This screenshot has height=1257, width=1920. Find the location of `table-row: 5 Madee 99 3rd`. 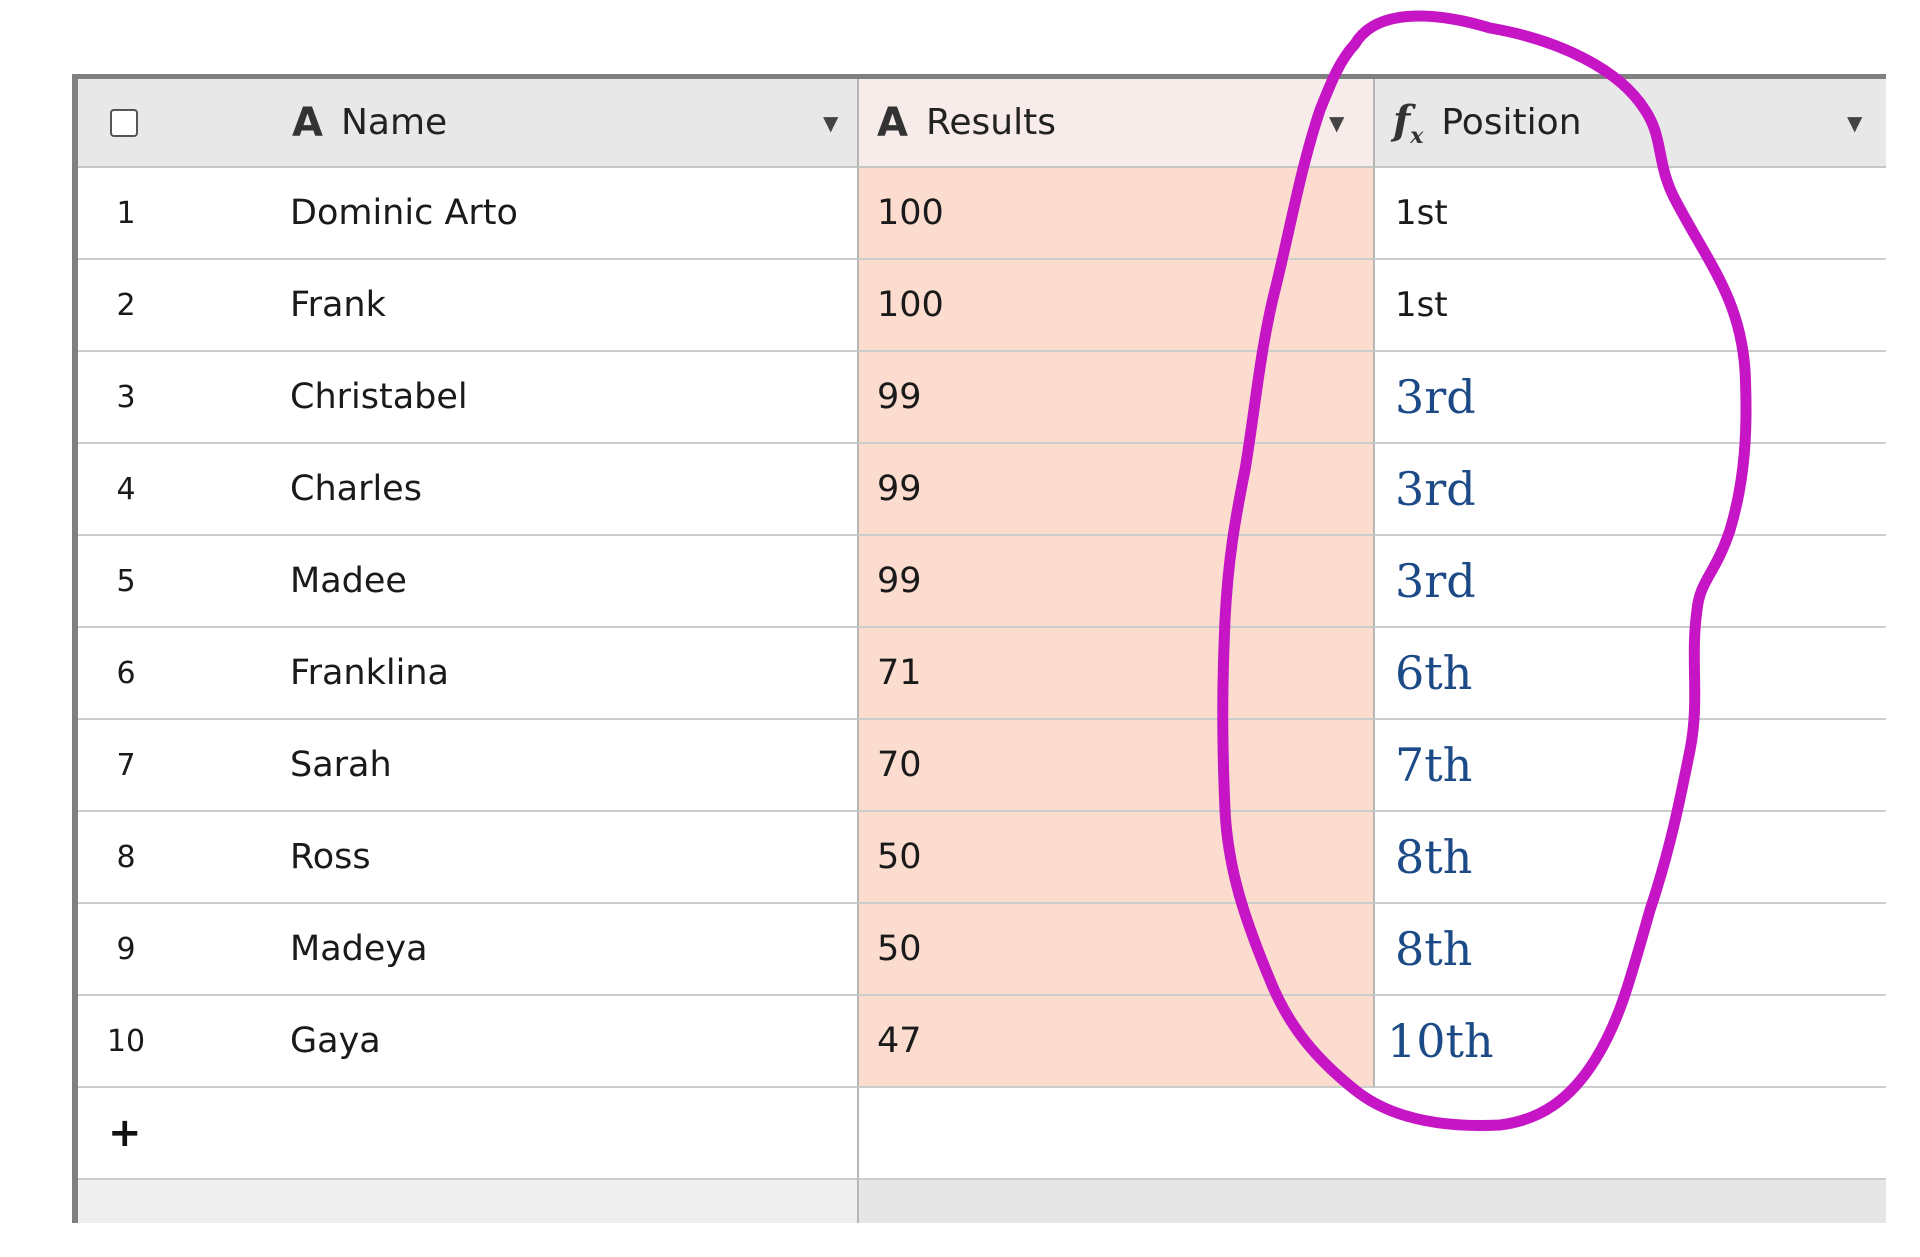

table-row: 5 Madee 99 3rd is located at coordinates (982, 582).